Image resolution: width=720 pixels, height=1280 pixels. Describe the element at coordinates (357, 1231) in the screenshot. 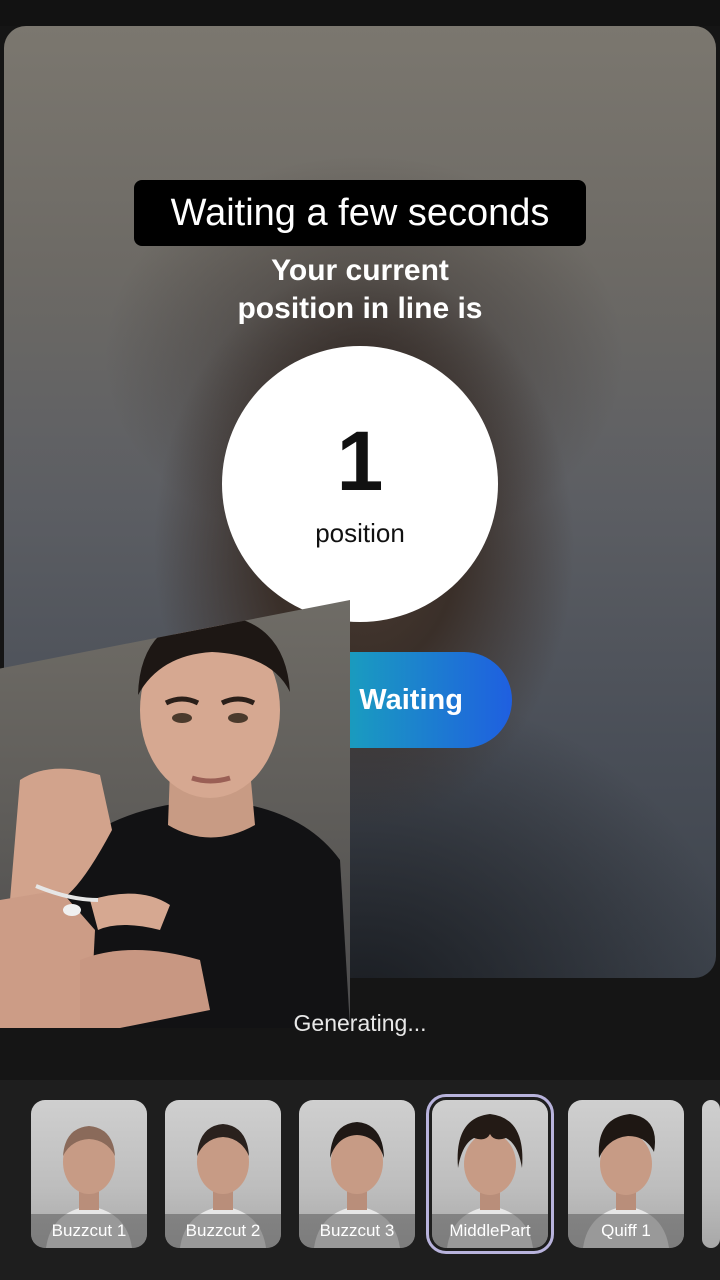

I see `style-card-label: Buzzcut 3` at that location.